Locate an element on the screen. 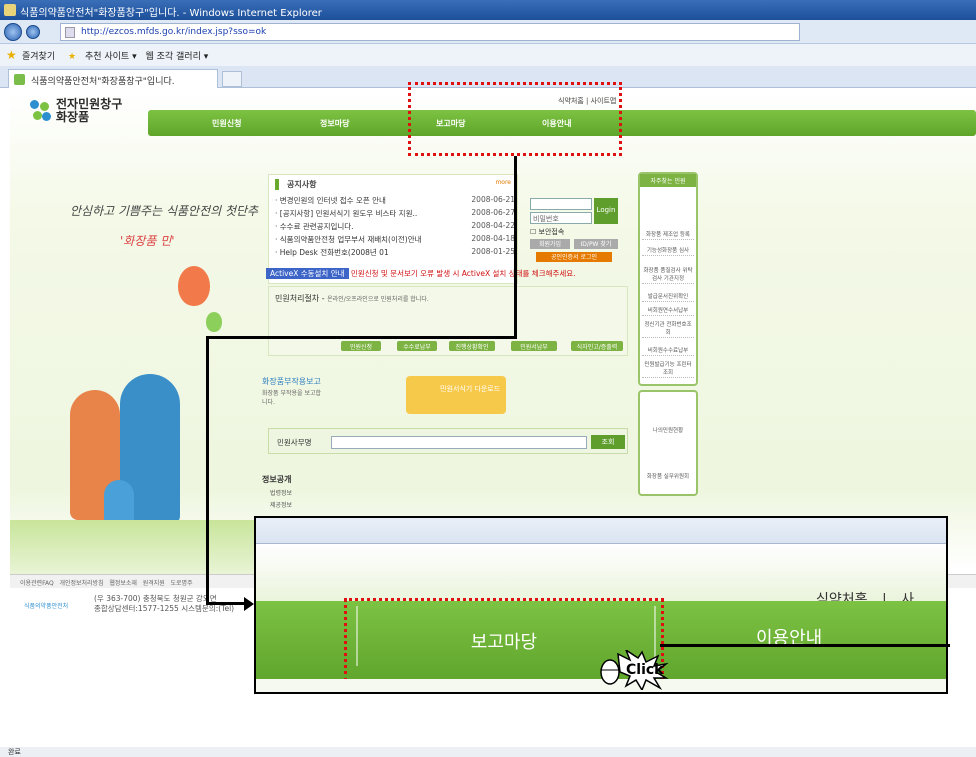 This screenshot has width=976, height=757. secure-login-checkbox: ☐ 보안접속 is located at coordinates (547, 232).